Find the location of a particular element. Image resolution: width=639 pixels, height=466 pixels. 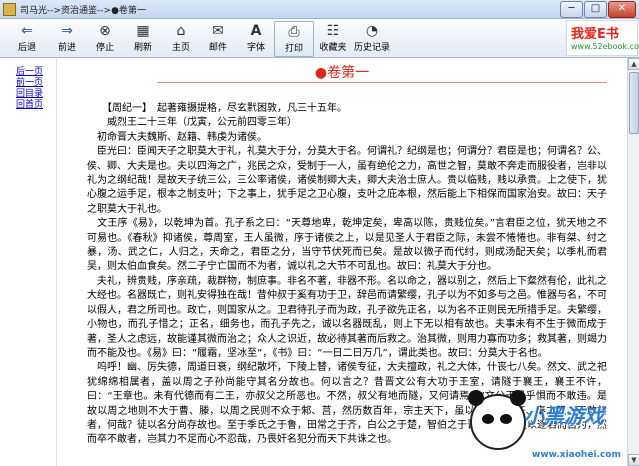

refresh-icon: ▦ is located at coordinates (143, 31).